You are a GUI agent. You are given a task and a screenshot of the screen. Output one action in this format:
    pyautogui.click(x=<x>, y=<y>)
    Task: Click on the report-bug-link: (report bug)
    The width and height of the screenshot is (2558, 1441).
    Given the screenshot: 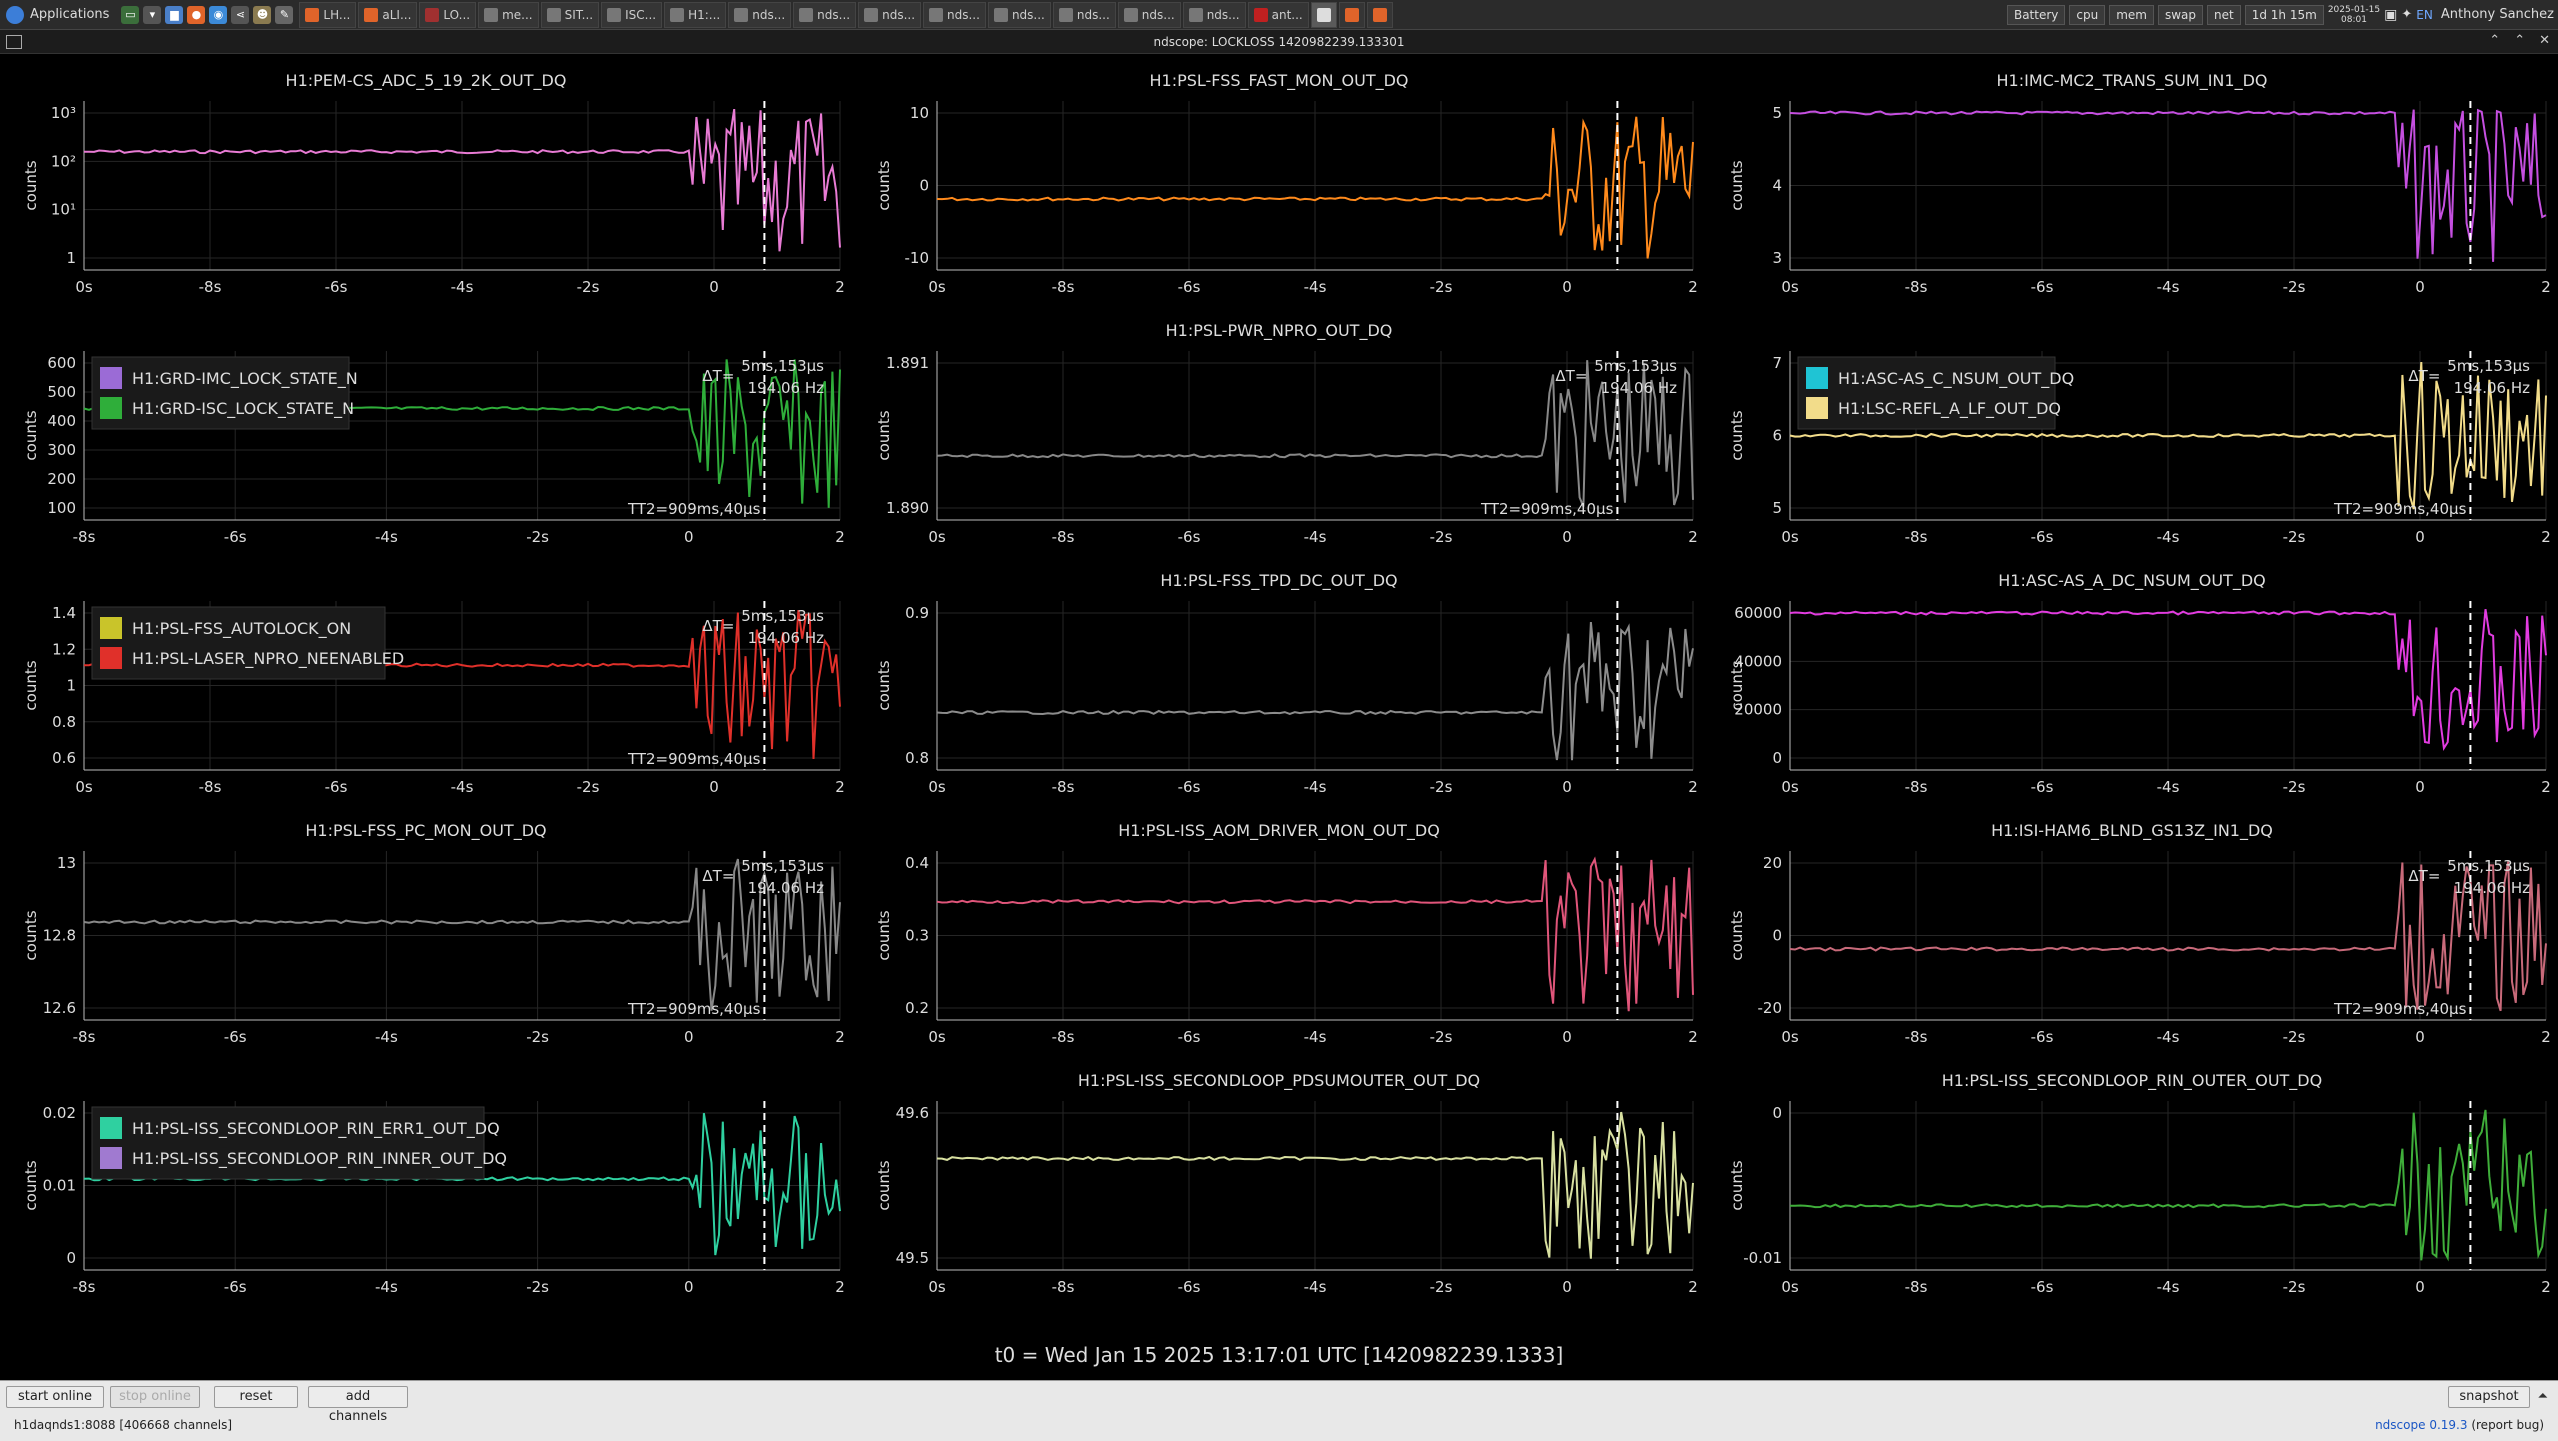 What is the action you would take?
    pyautogui.click(x=2507, y=1425)
    